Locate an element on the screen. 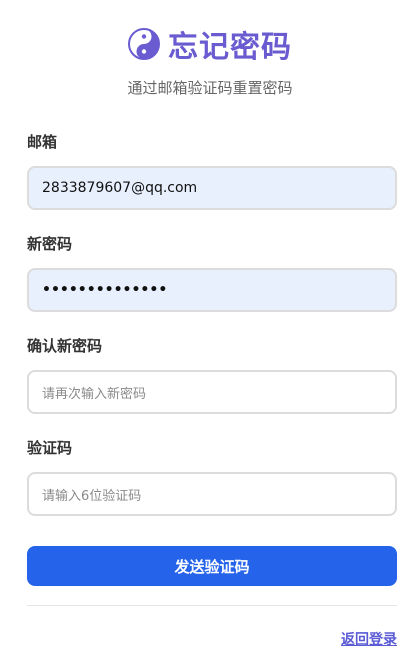  code-label: 验证码 is located at coordinates (50, 448).